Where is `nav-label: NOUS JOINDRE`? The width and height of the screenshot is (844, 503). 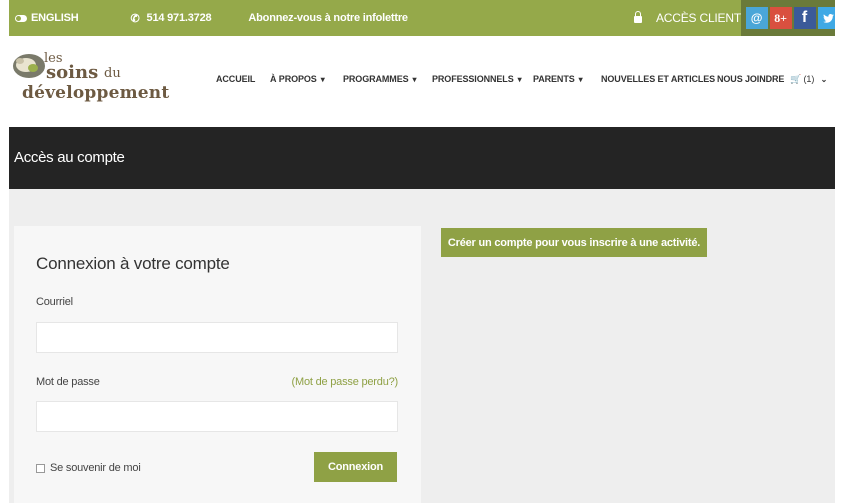
nav-label: NOUS JOINDRE is located at coordinates (751, 79).